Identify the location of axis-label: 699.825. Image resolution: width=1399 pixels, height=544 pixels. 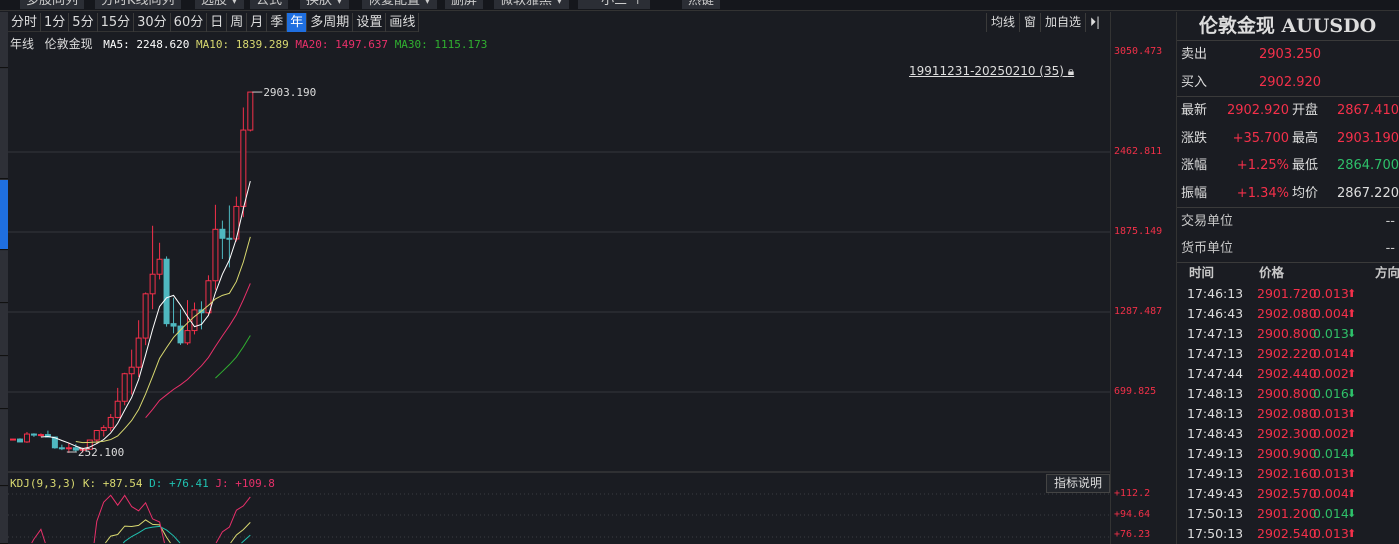
(1135, 391).